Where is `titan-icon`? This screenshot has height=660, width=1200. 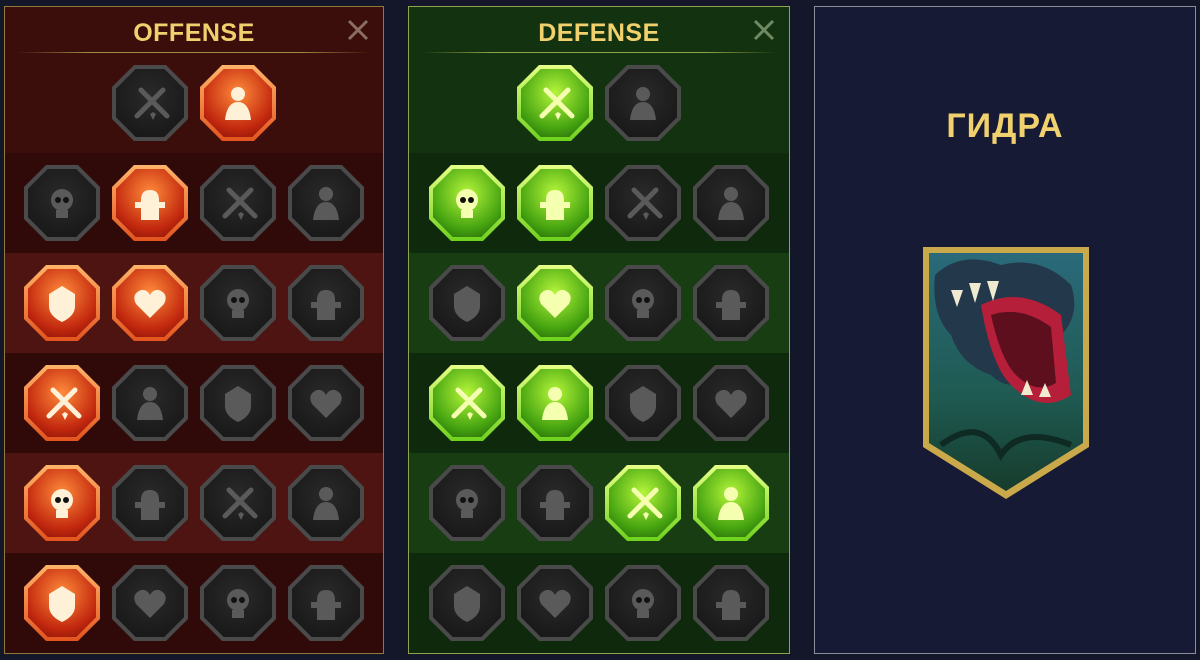
titan-icon is located at coordinates (645, 203).